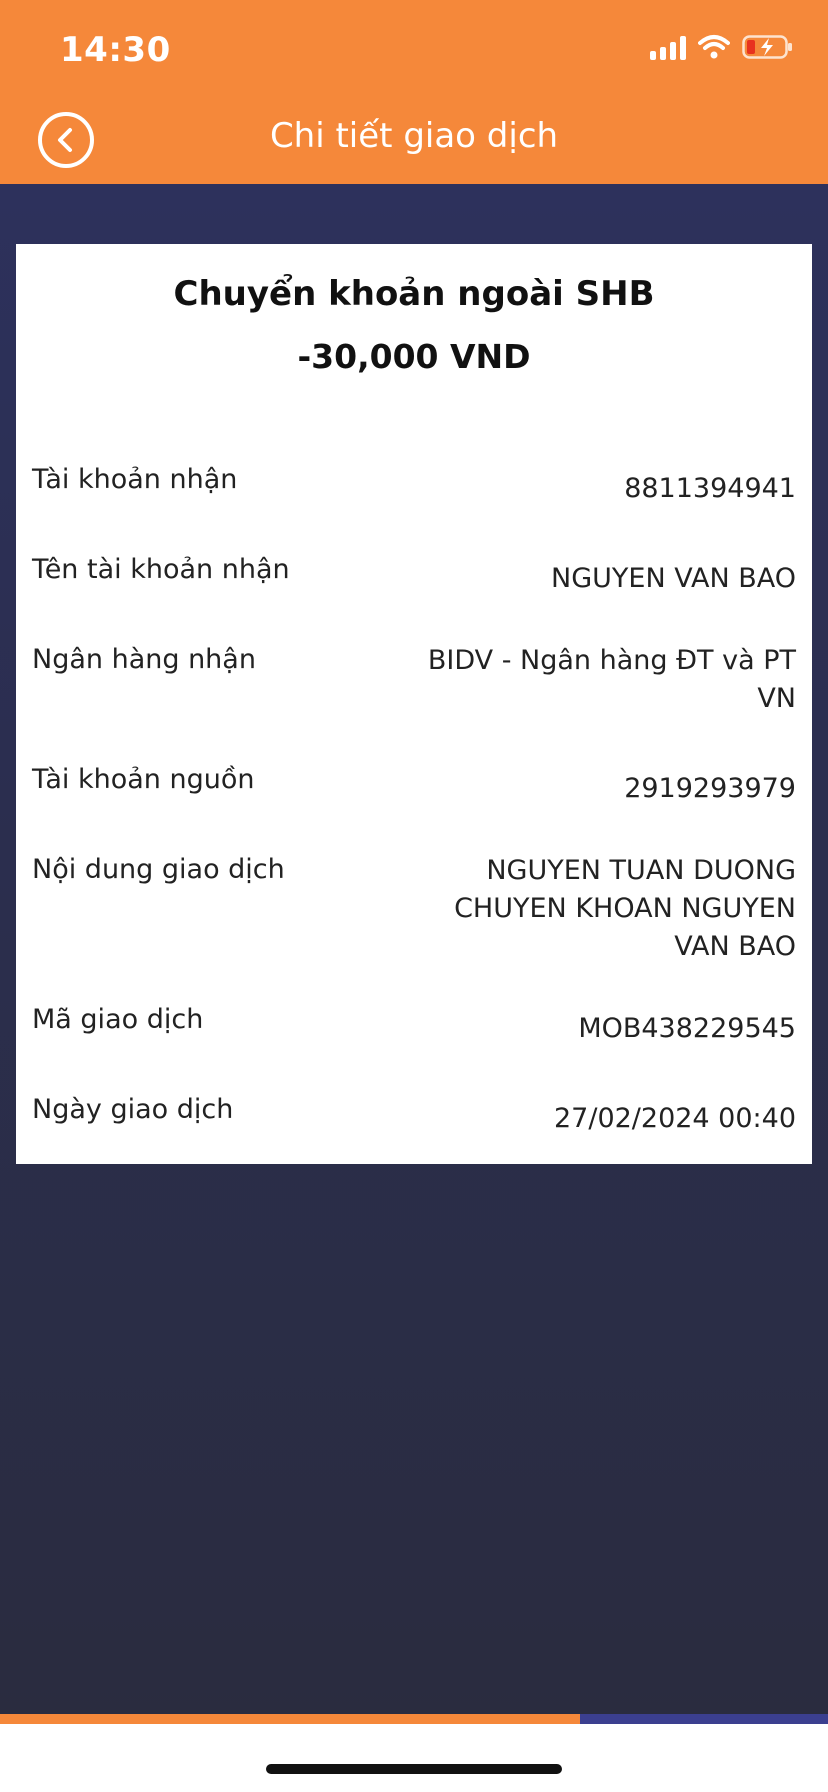 This screenshot has height=1792, width=828. I want to click on detail-value: 8811394941, so click(710, 488).